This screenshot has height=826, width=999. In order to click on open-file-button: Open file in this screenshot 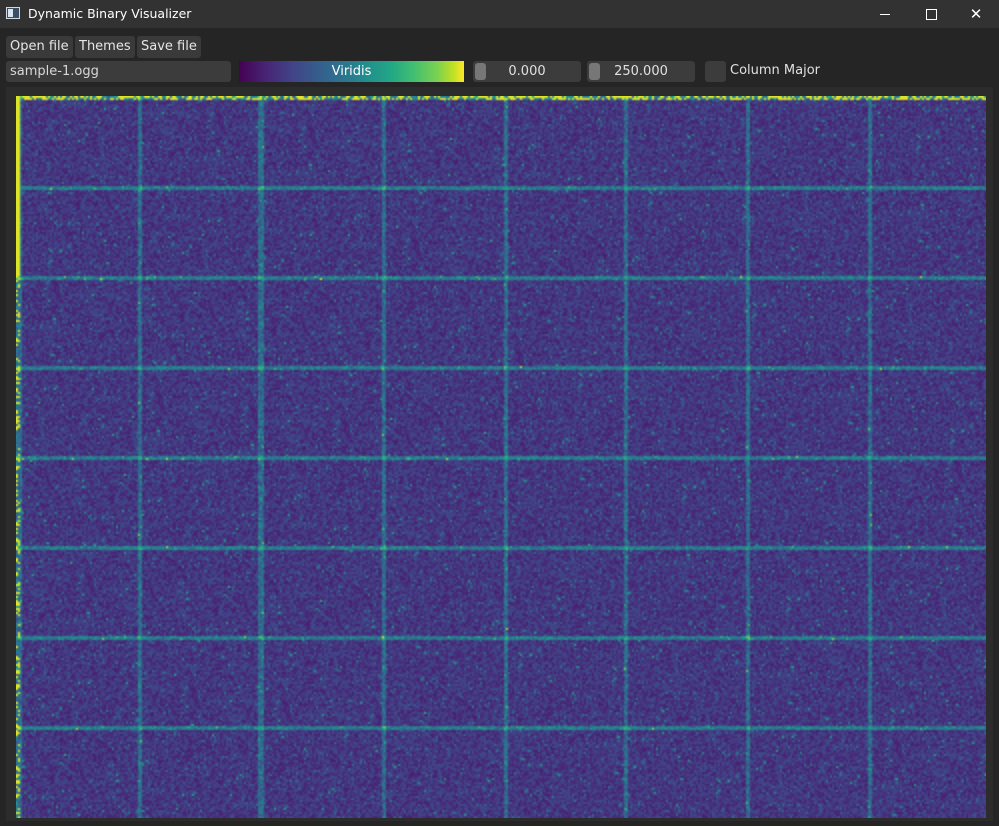, I will do `click(39, 47)`.